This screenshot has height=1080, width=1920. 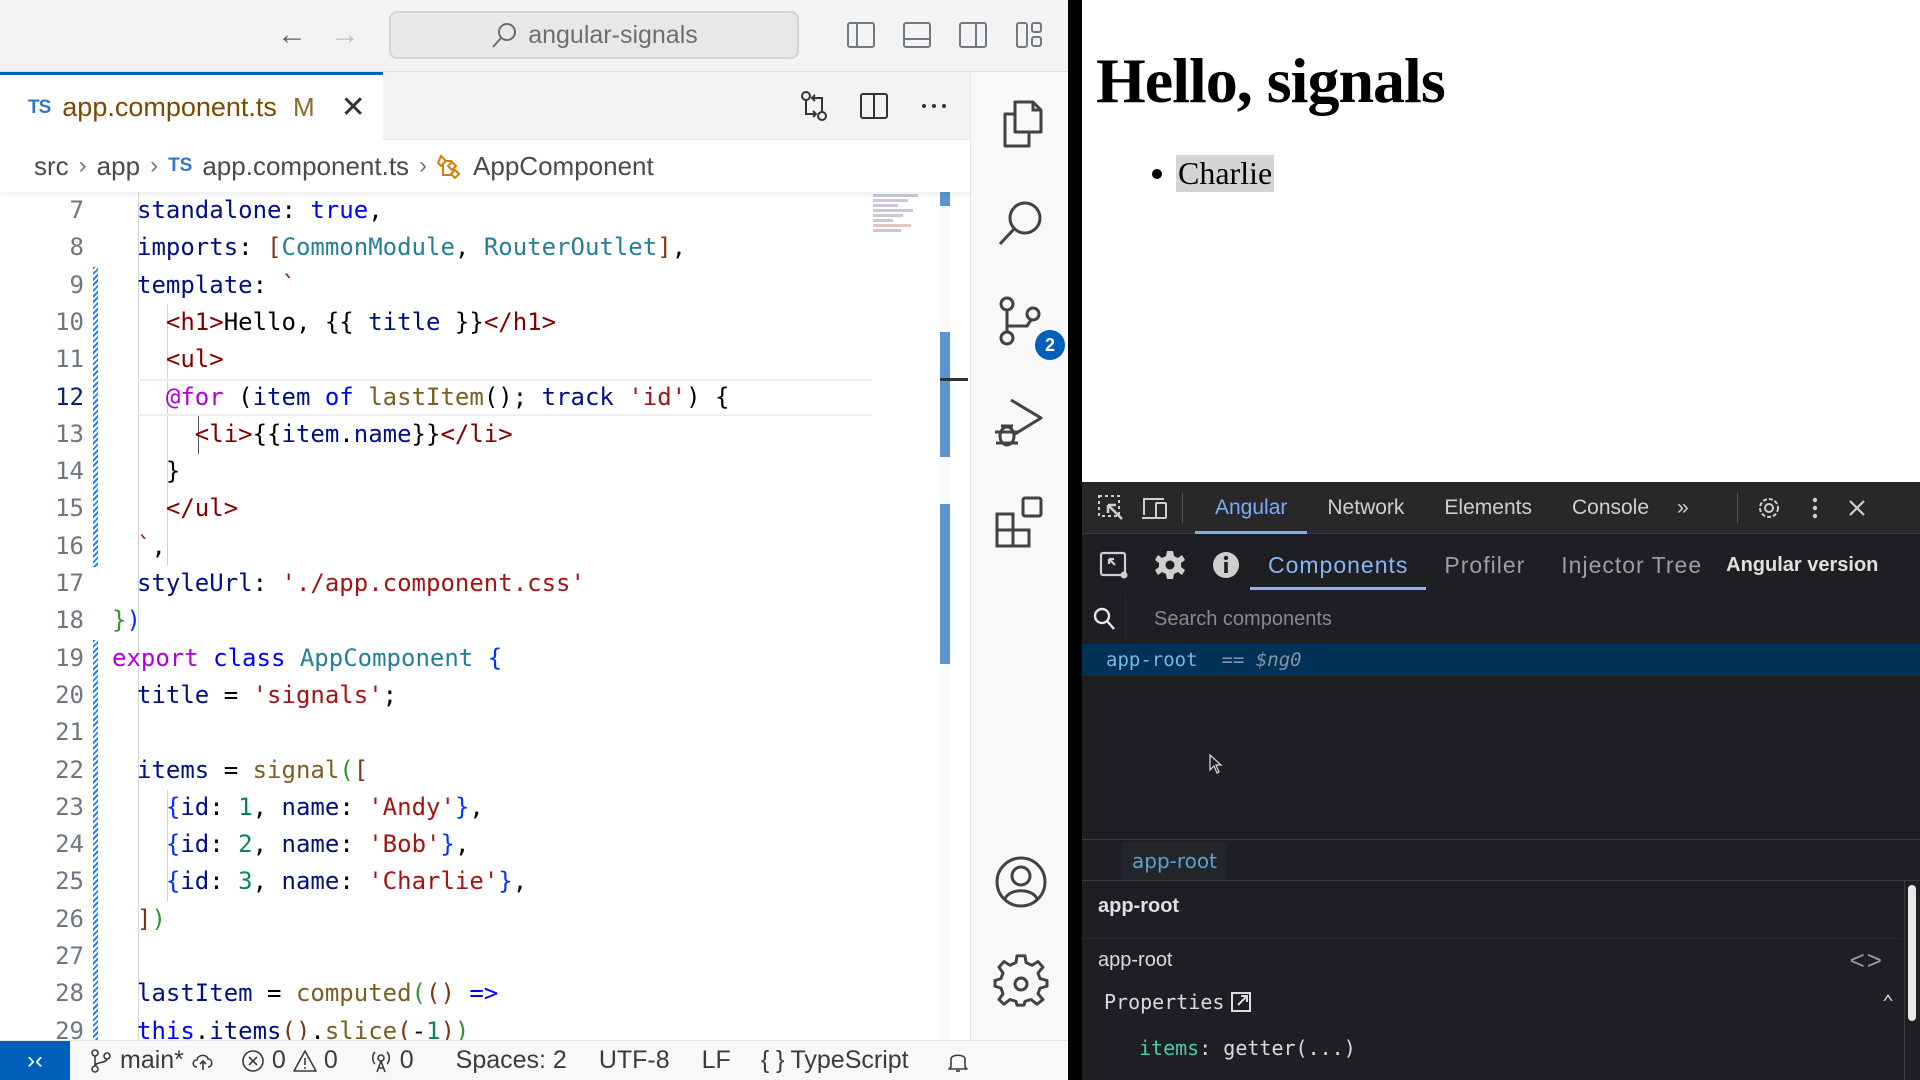 What do you see at coordinates (435, 881) in the screenshot?
I see `code-line: 25 {id: 3, name: 'Charlie'},` at bounding box center [435, 881].